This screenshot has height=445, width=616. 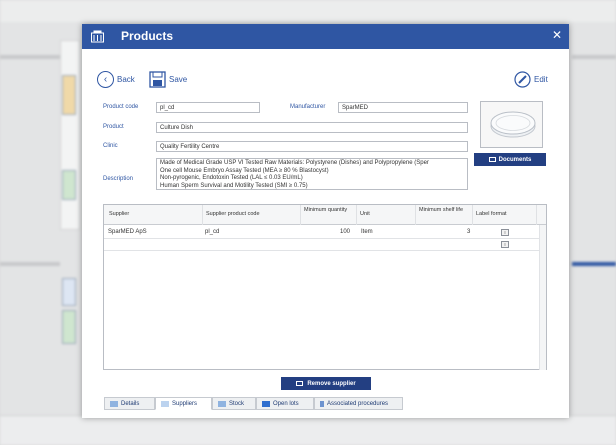 What do you see at coordinates (541, 79) in the screenshot?
I see `edit-label: Edit` at bounding box center [541, 79].